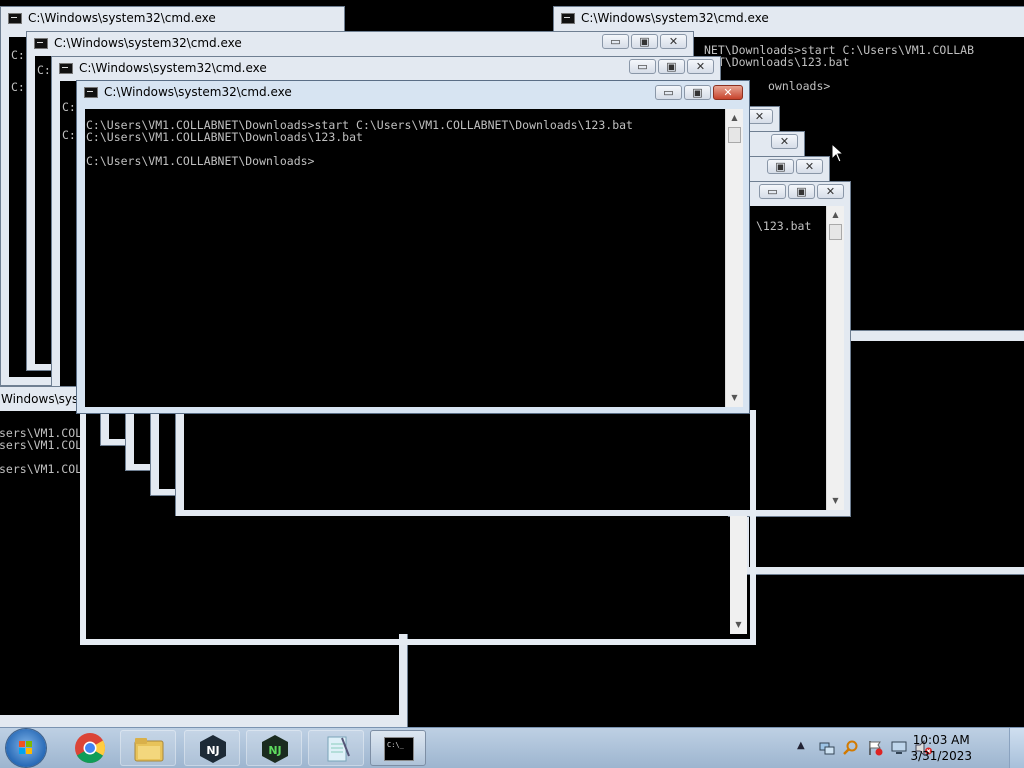  Describe the element at coordinates (941, 740) in the screenshot. I see `clock-time: 10:03 AM` at that location.